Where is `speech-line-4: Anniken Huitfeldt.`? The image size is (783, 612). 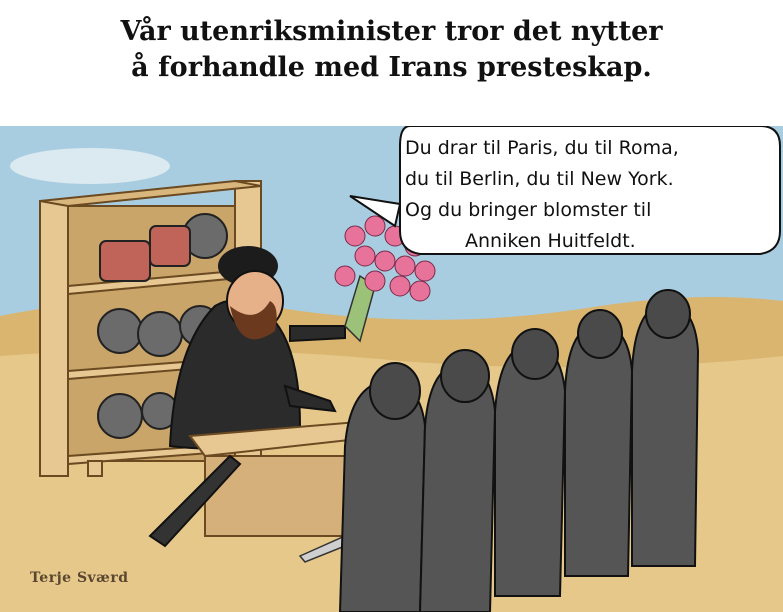
speech-line-4: Anniken Huitfeldt. is located at coordinates (550, 241).